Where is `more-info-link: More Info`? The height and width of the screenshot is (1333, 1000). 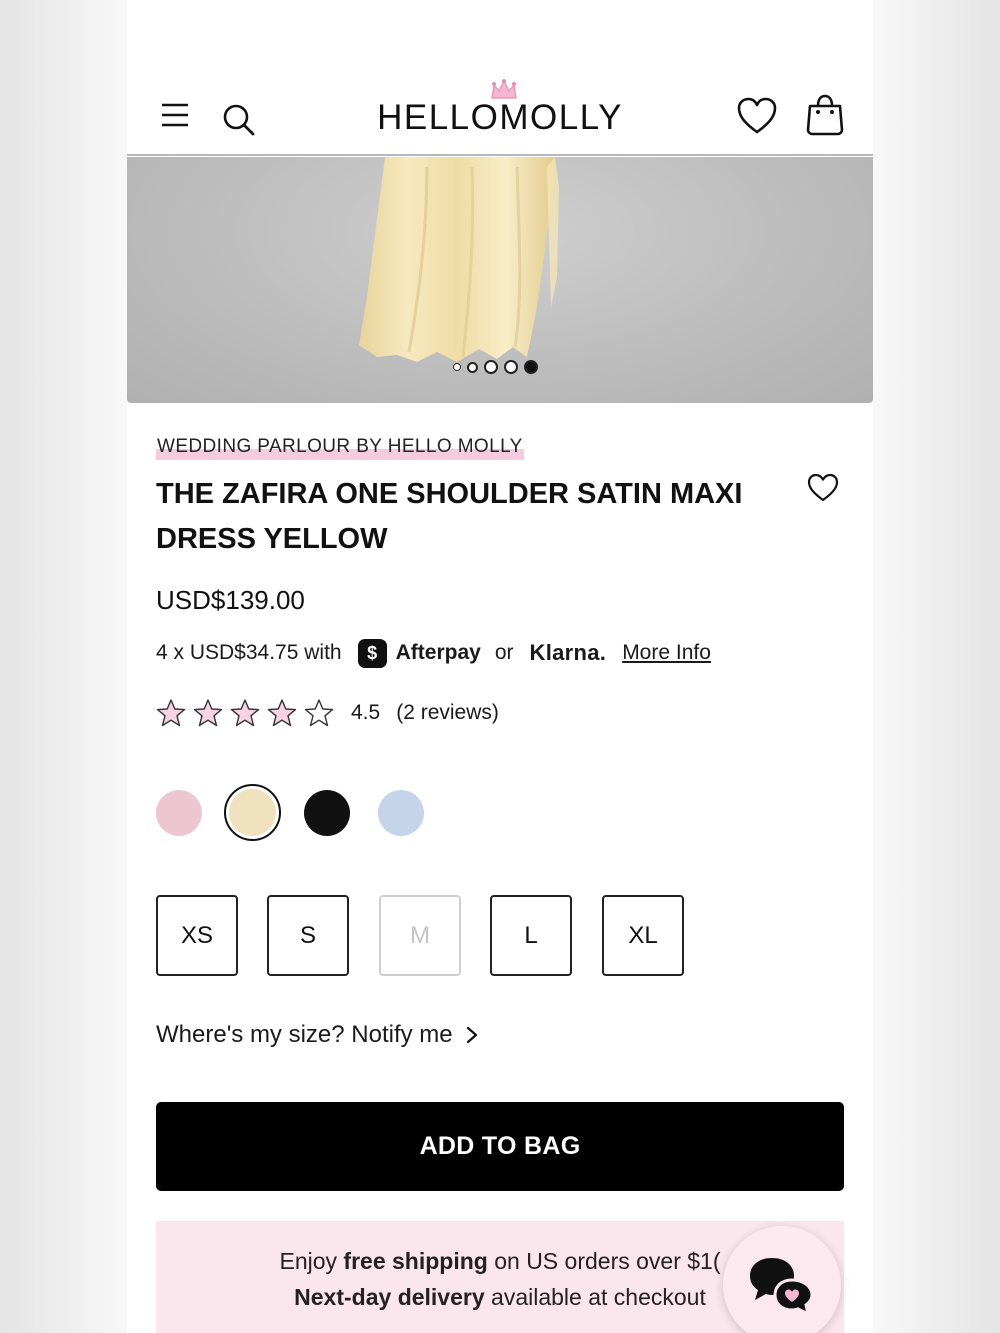
more-info-link: More Info is located at coordinates (666, 653).